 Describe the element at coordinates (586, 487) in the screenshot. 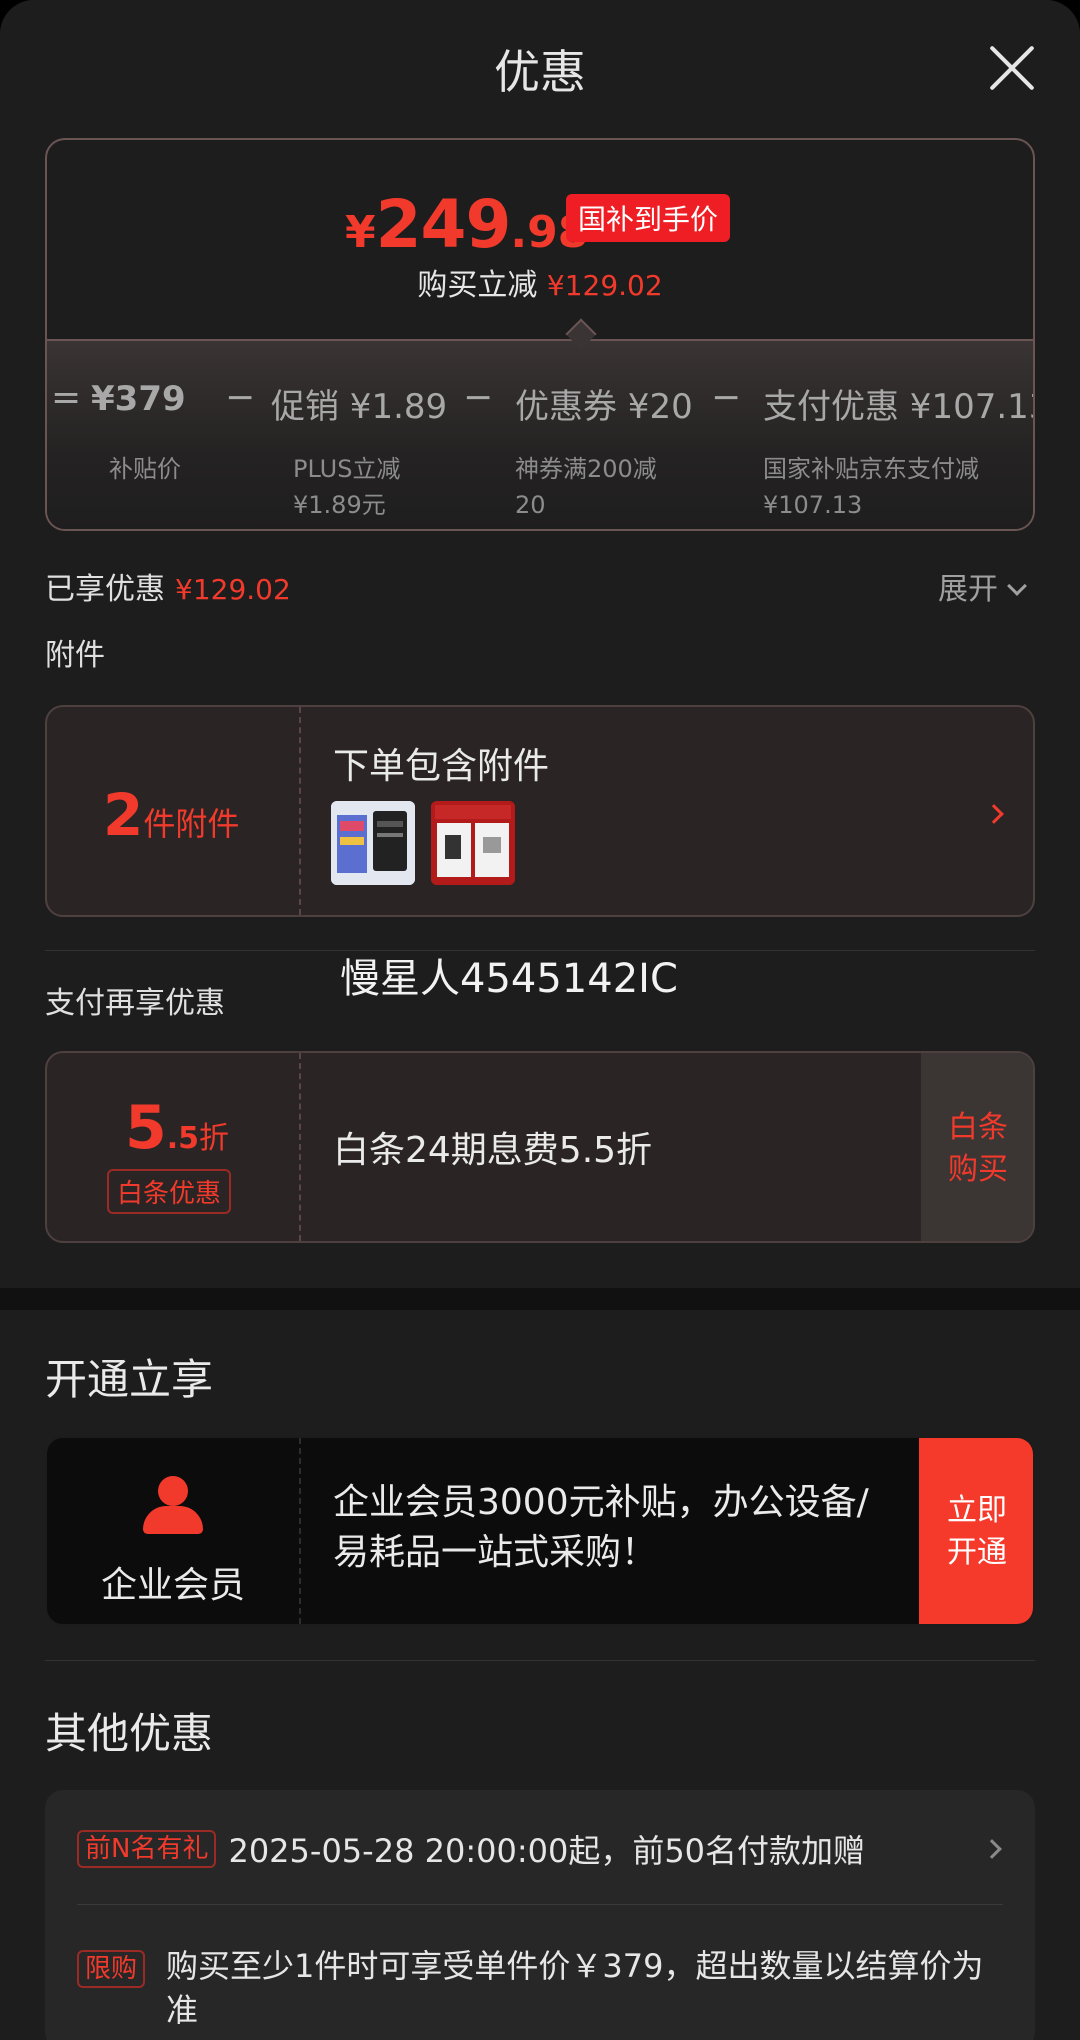

I see `coupon-desc: 神券满200减 20` at that location.